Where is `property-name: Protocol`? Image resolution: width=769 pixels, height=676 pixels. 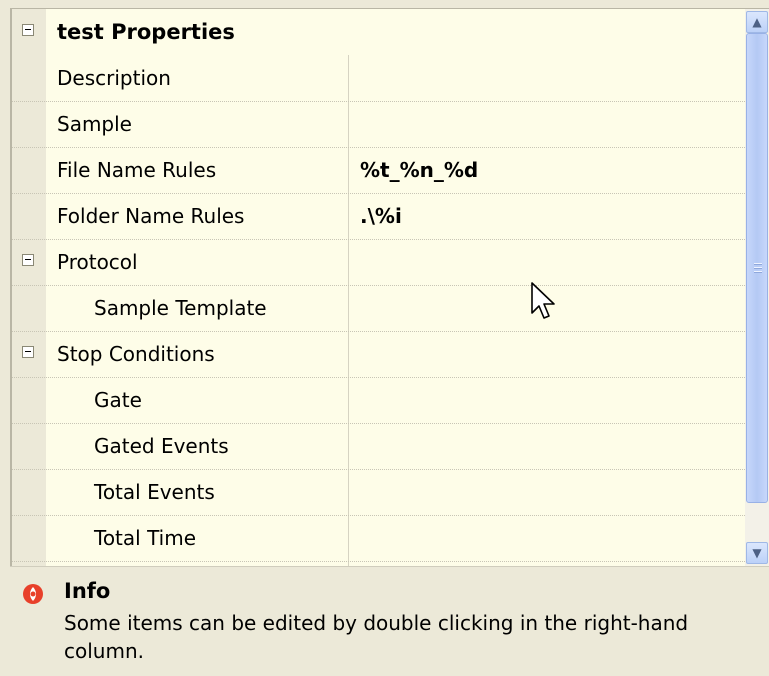 property-name: Protocol is located at coordinates (97, 262).